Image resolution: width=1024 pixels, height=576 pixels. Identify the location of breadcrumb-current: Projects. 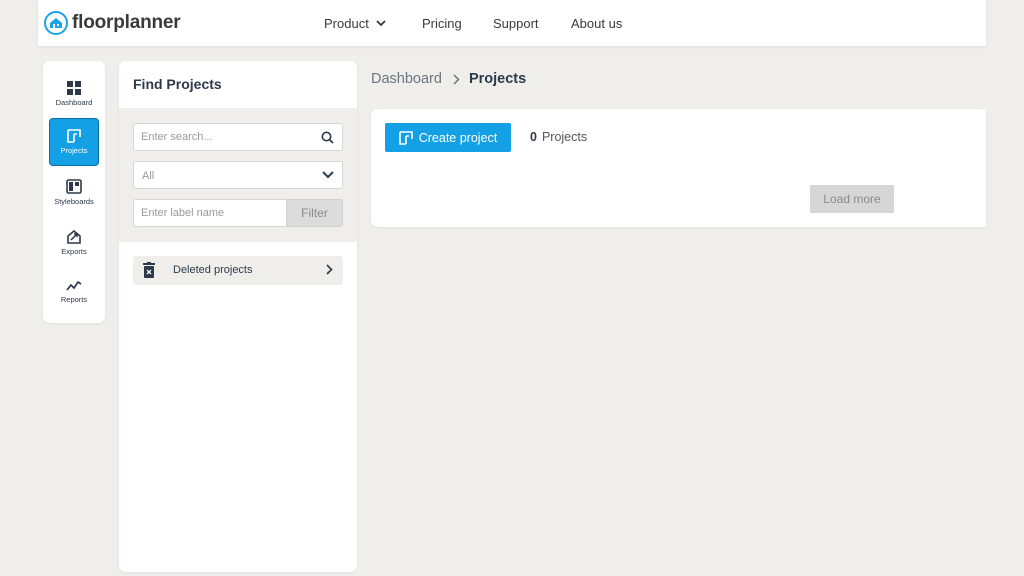
(497, 79).